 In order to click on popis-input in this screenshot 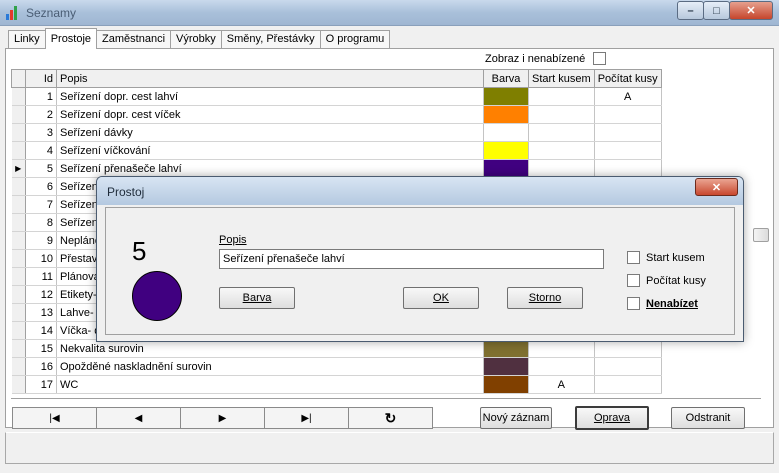, I will do `click(411, 259)`.